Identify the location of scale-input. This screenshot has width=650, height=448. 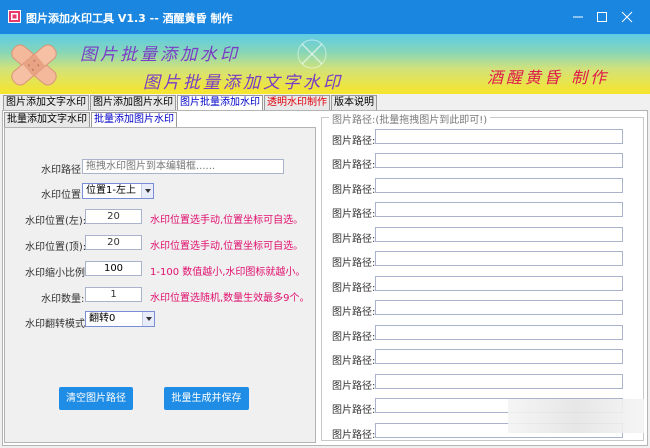
(113, 268).